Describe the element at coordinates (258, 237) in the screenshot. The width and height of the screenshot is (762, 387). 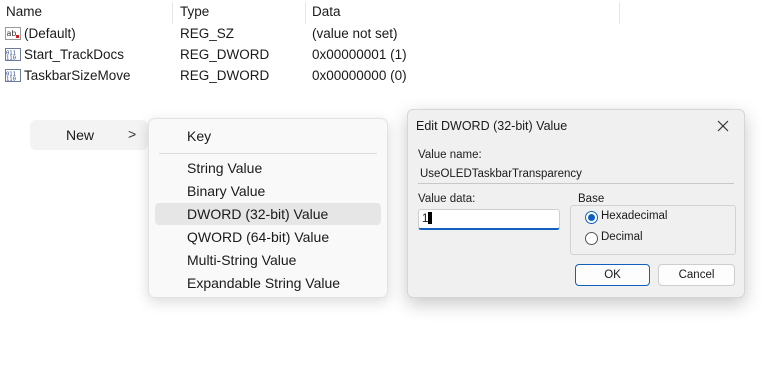
I see `menu-item-label: QWORD (64-bit) Value` at that location.